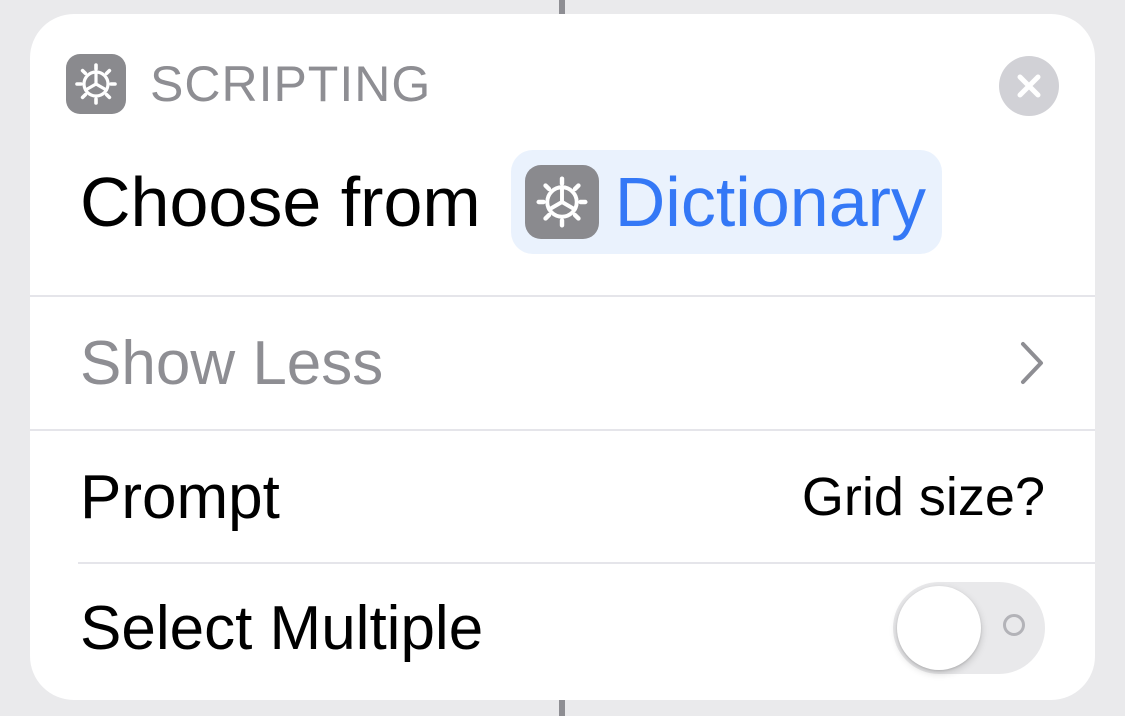 The width and height of the screenshot is (1125, 716). Describe the element at coordinates (280, 202) in the screenshot. I see `action-title: Choose from` at that location.